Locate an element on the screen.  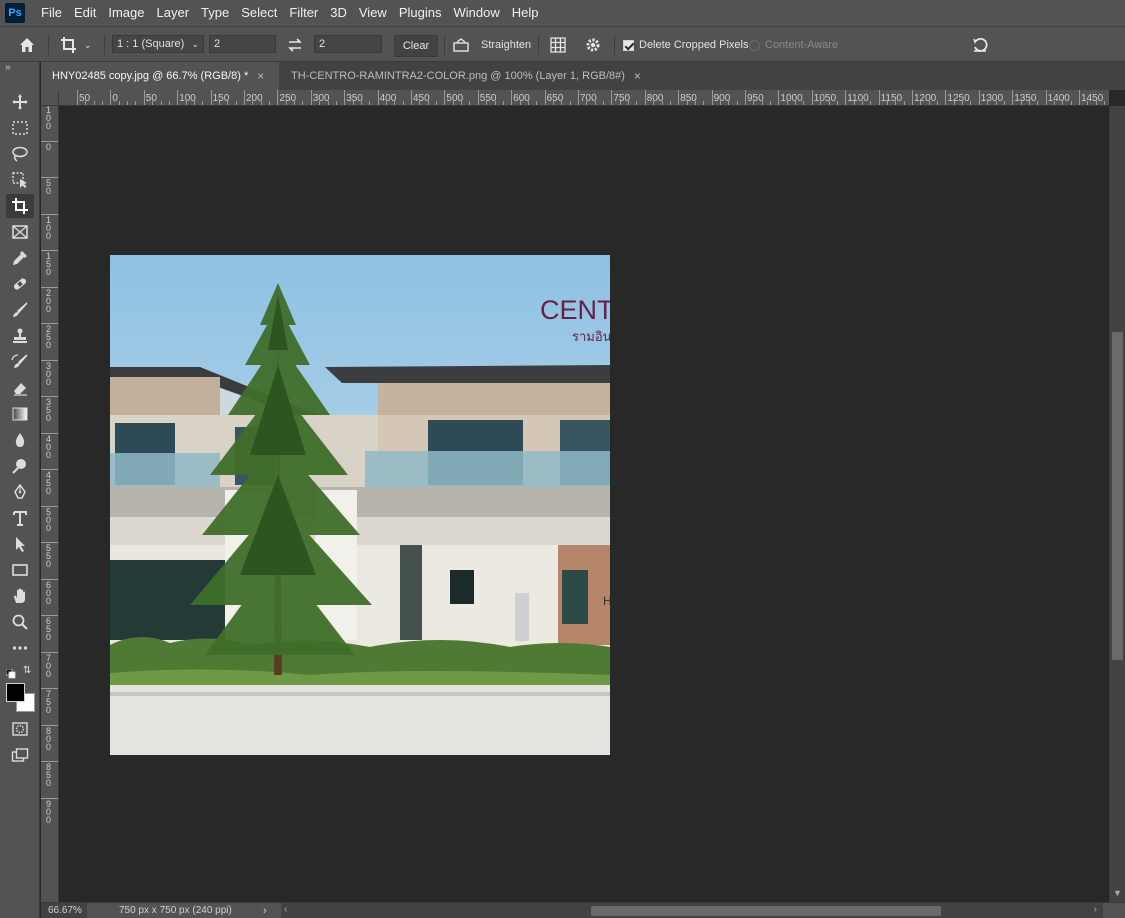
straighten-button: Straighten is located at coordinates (491, 45).